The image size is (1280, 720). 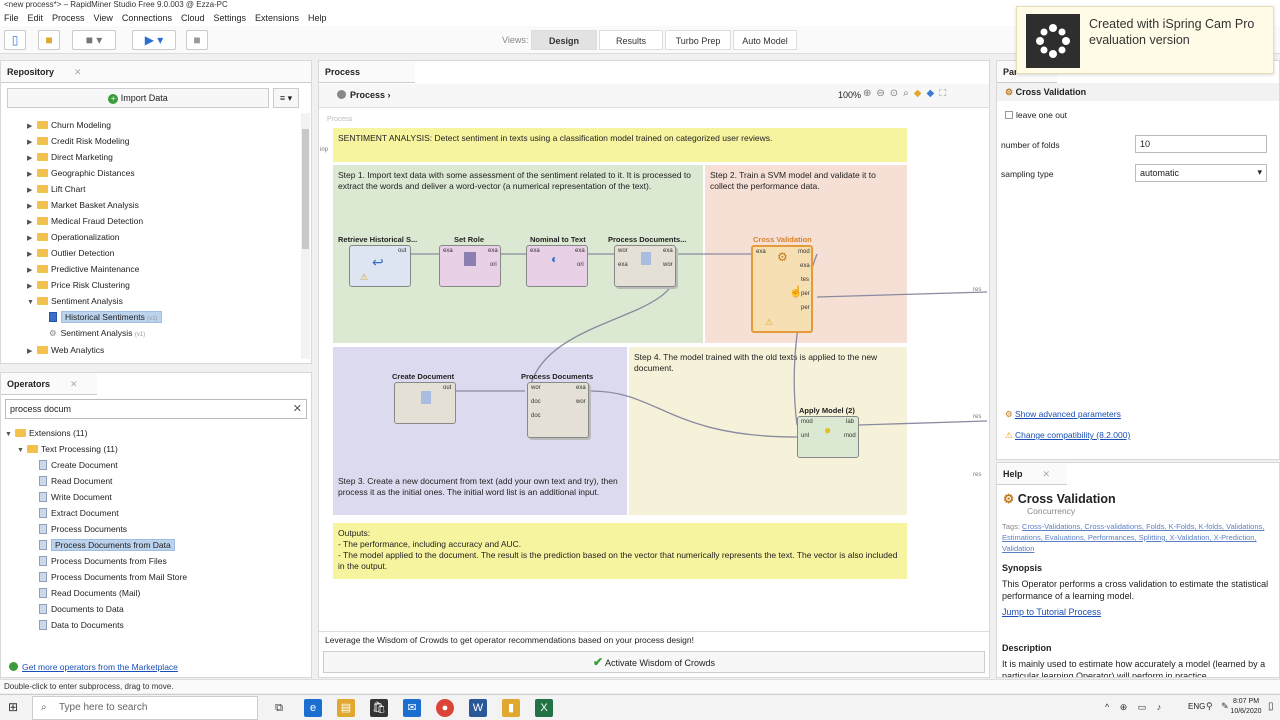 What do you see at coordinates (156, 72) in the screenshot?
I see `repository-tab: Repository ✕` at bounding box center [156, 72].